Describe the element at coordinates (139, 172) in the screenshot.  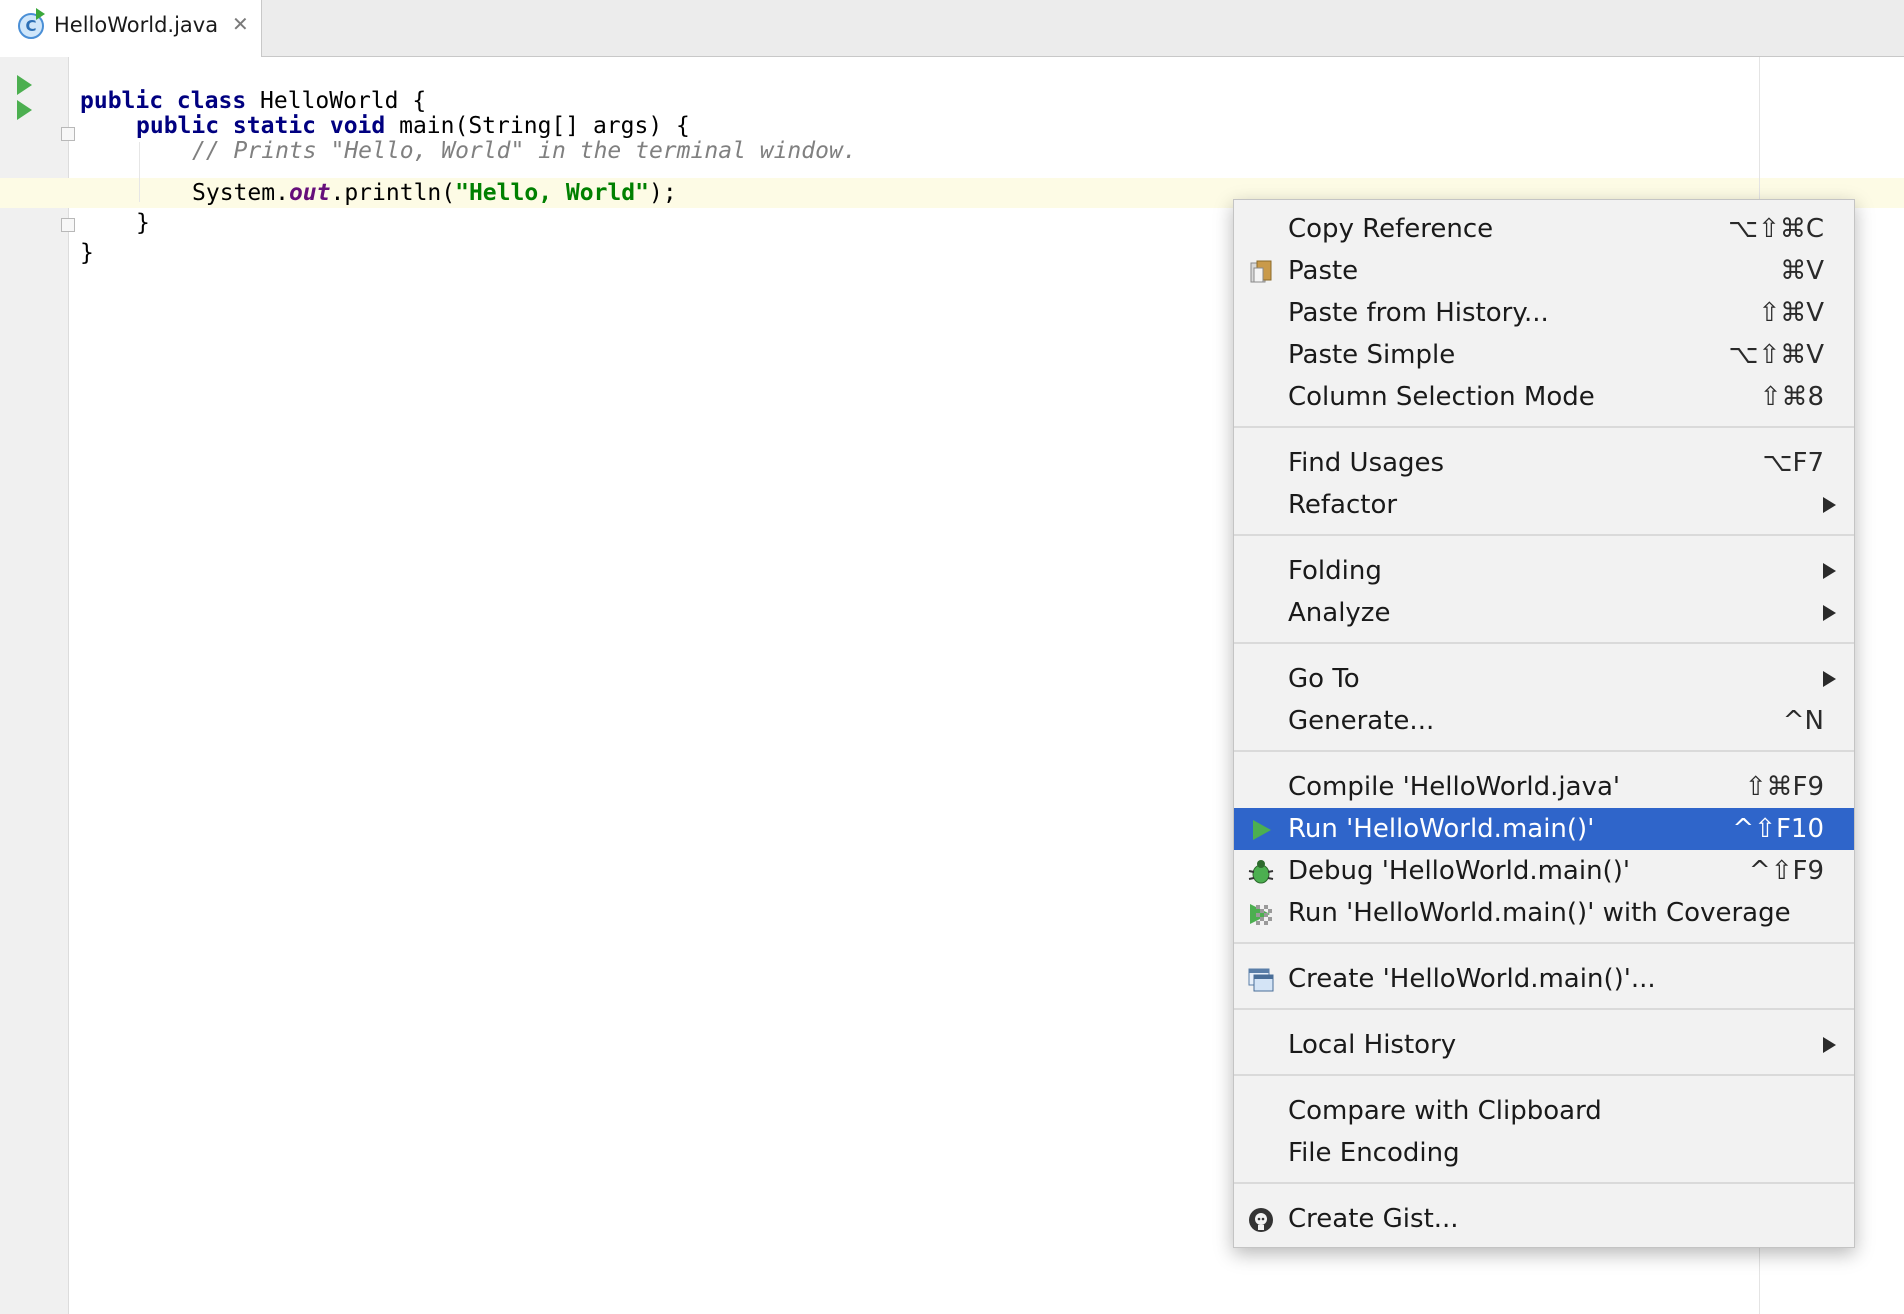
I see `indent-guide` at that location.